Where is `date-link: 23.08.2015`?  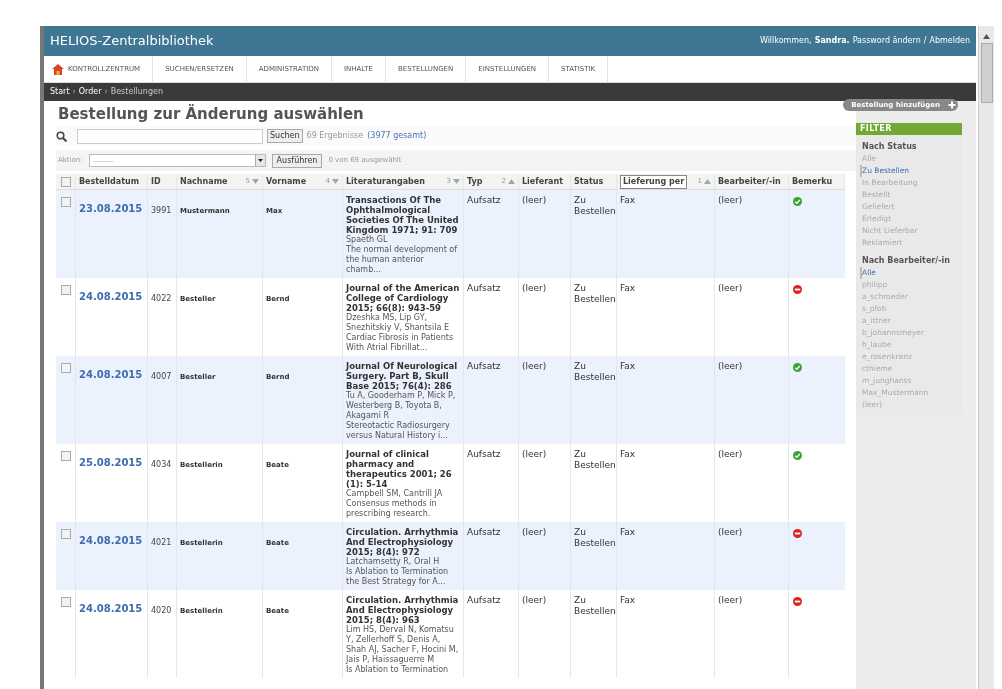 date-link: 23.08.2015 is located at coordinates (111, 208).